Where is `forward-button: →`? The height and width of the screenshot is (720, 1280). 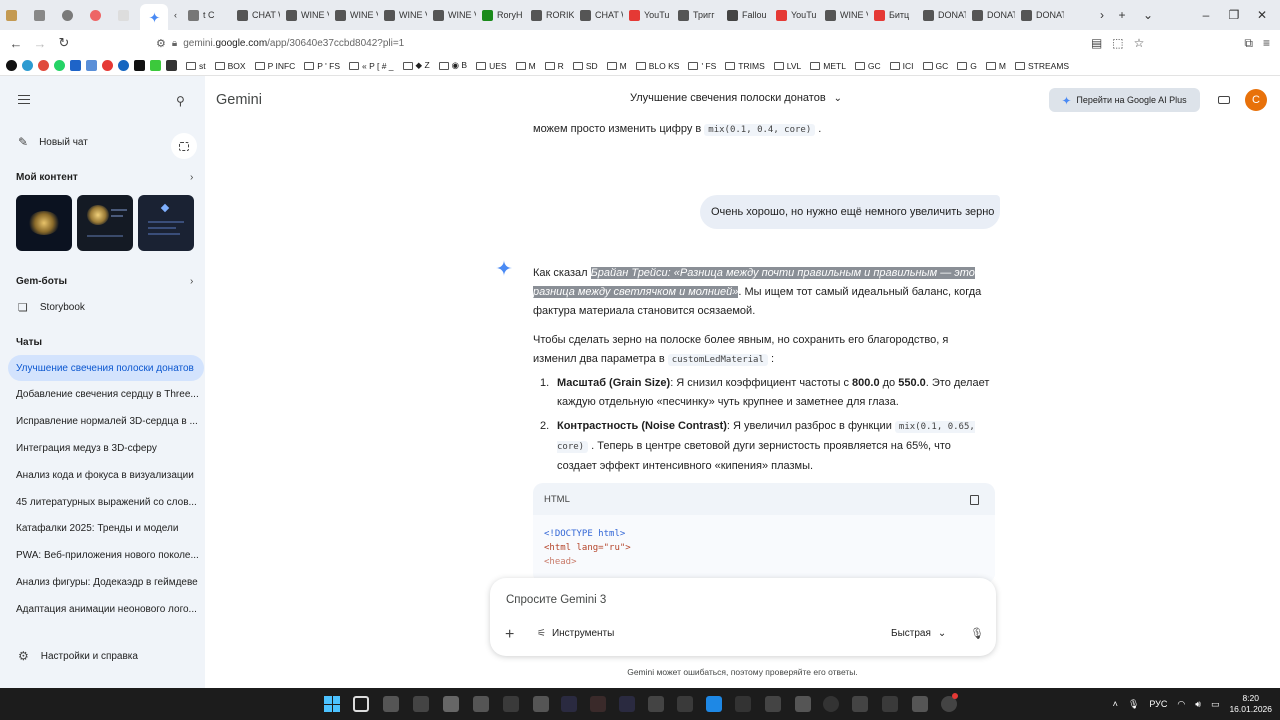 forward-button: → is located at coordinates (40, 43).